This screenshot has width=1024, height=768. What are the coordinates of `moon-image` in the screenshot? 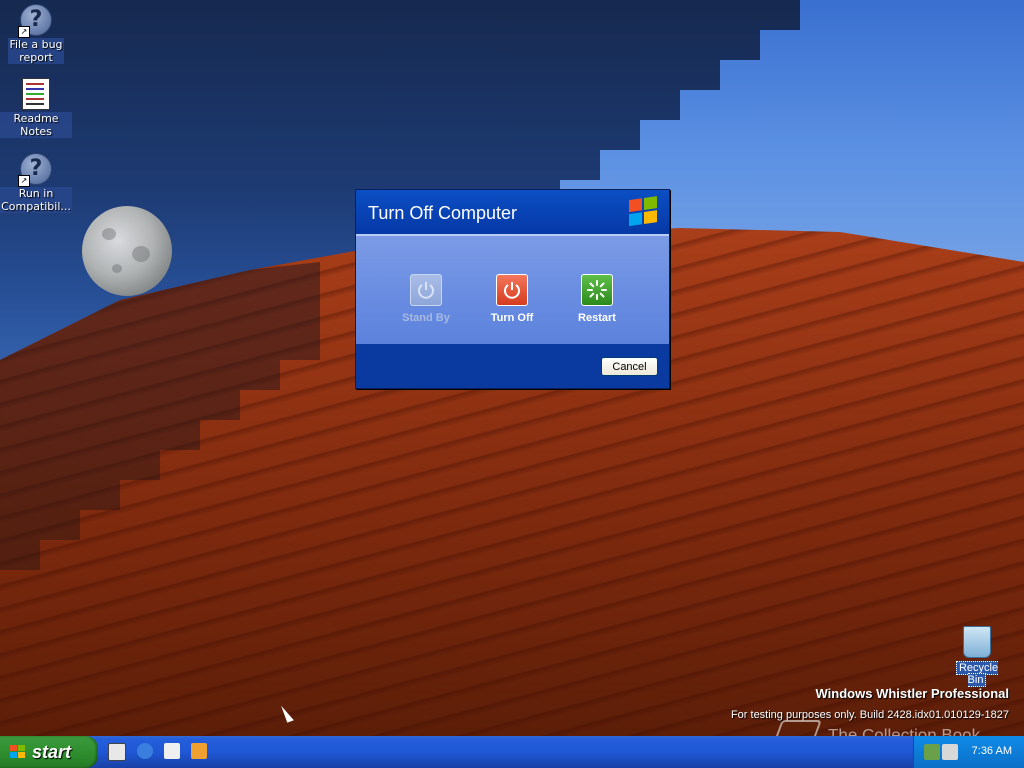 It's located at (127, 251).